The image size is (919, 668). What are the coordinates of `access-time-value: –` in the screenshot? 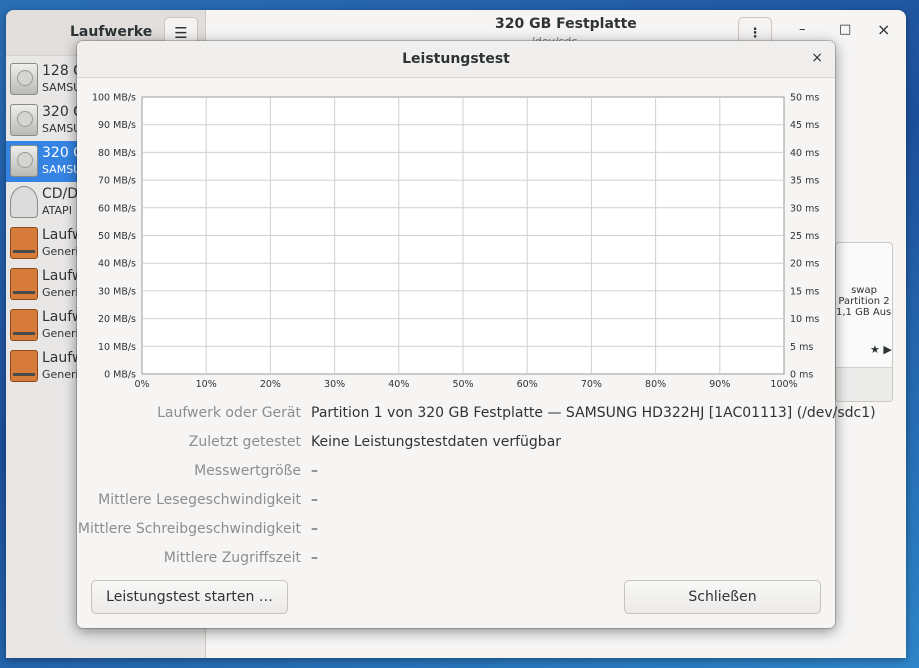 It's located at (314, 558).